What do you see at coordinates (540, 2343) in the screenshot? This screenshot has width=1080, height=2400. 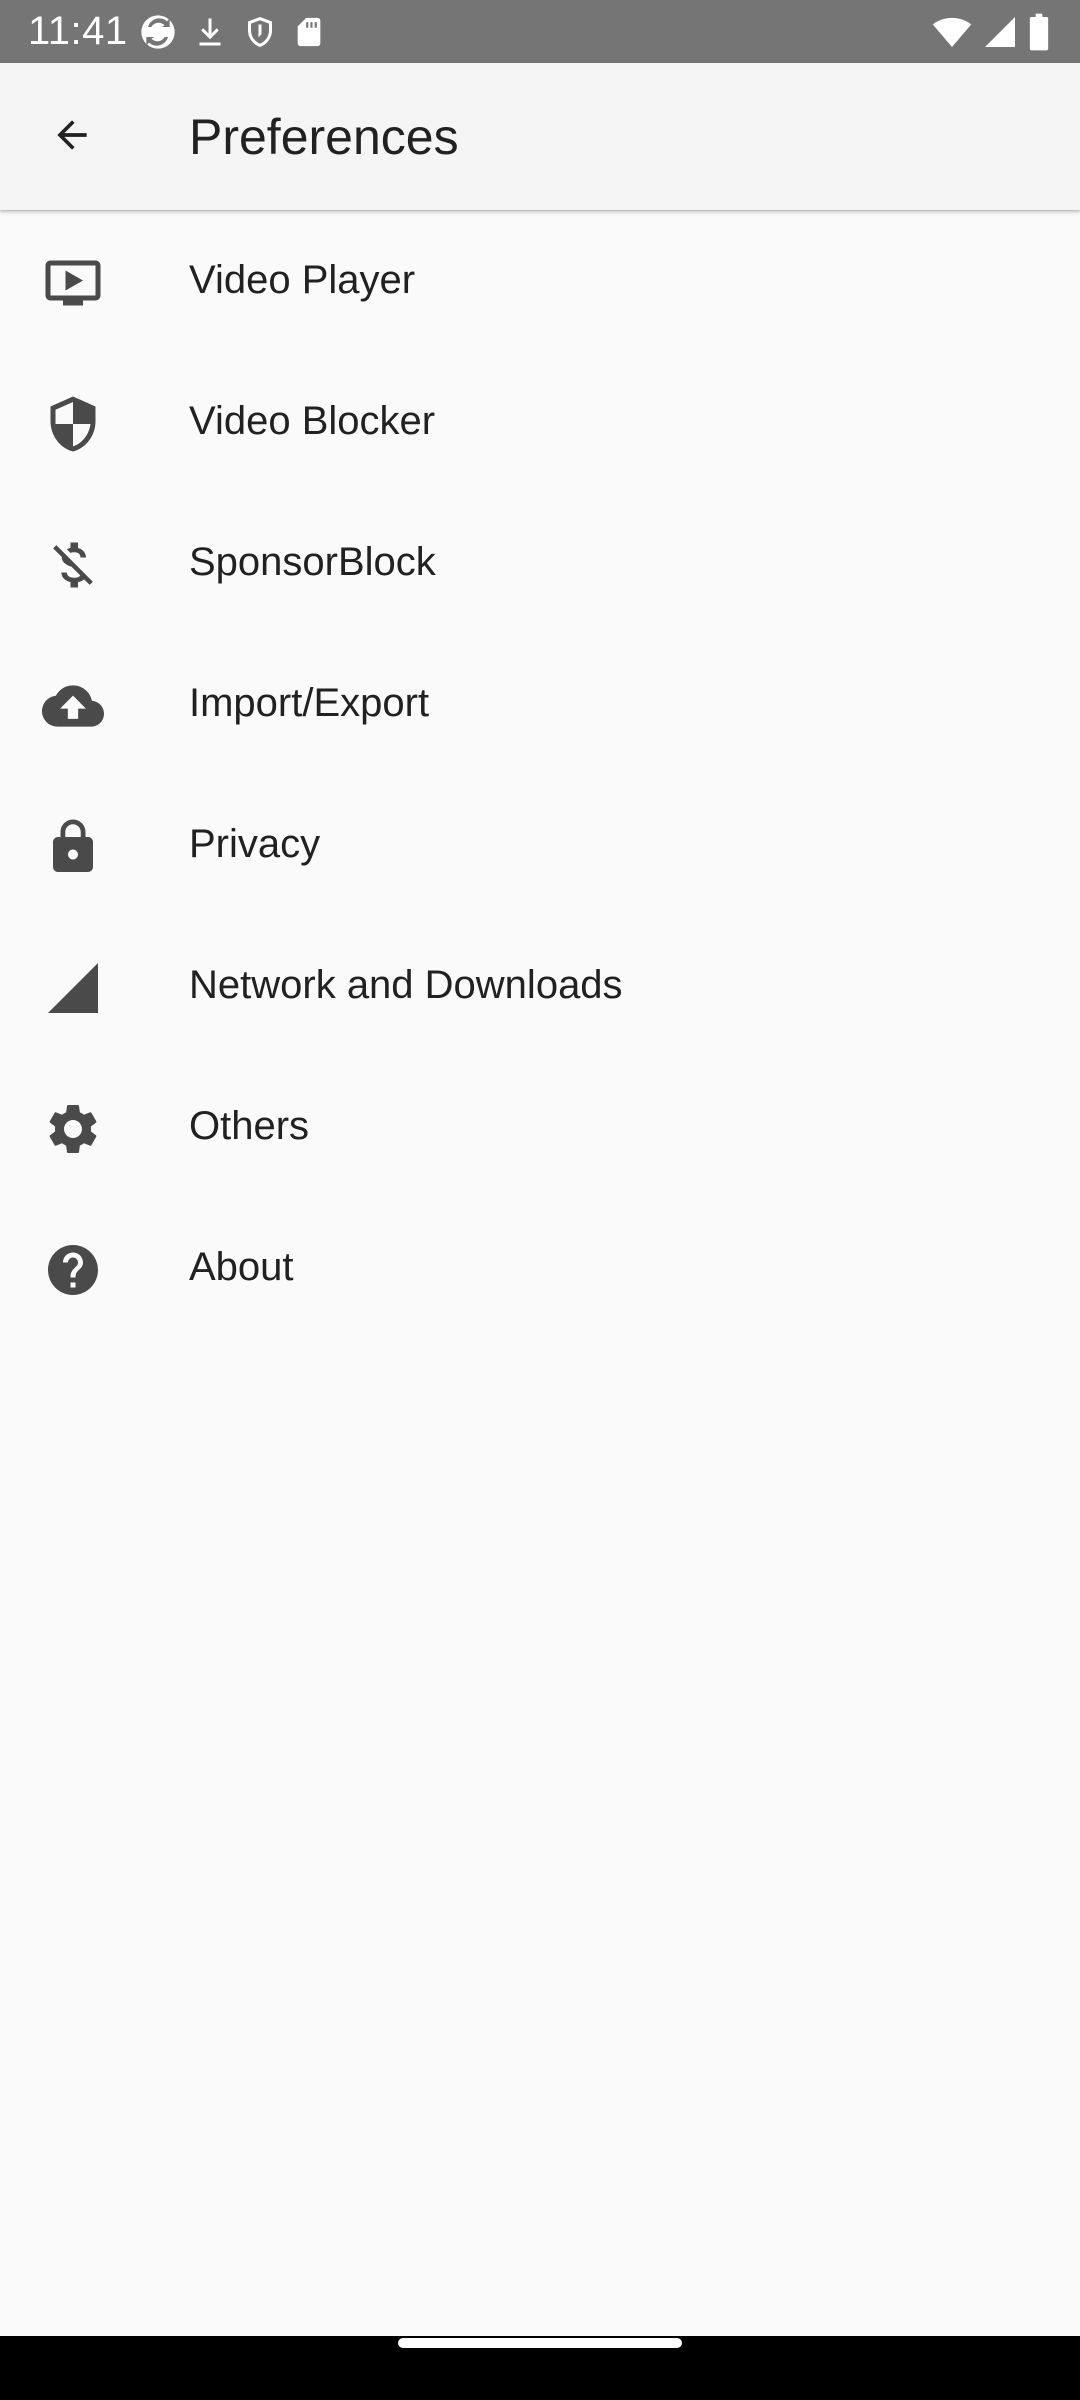 I see `home-gesture-handle` at bounding box center [540, 2343].